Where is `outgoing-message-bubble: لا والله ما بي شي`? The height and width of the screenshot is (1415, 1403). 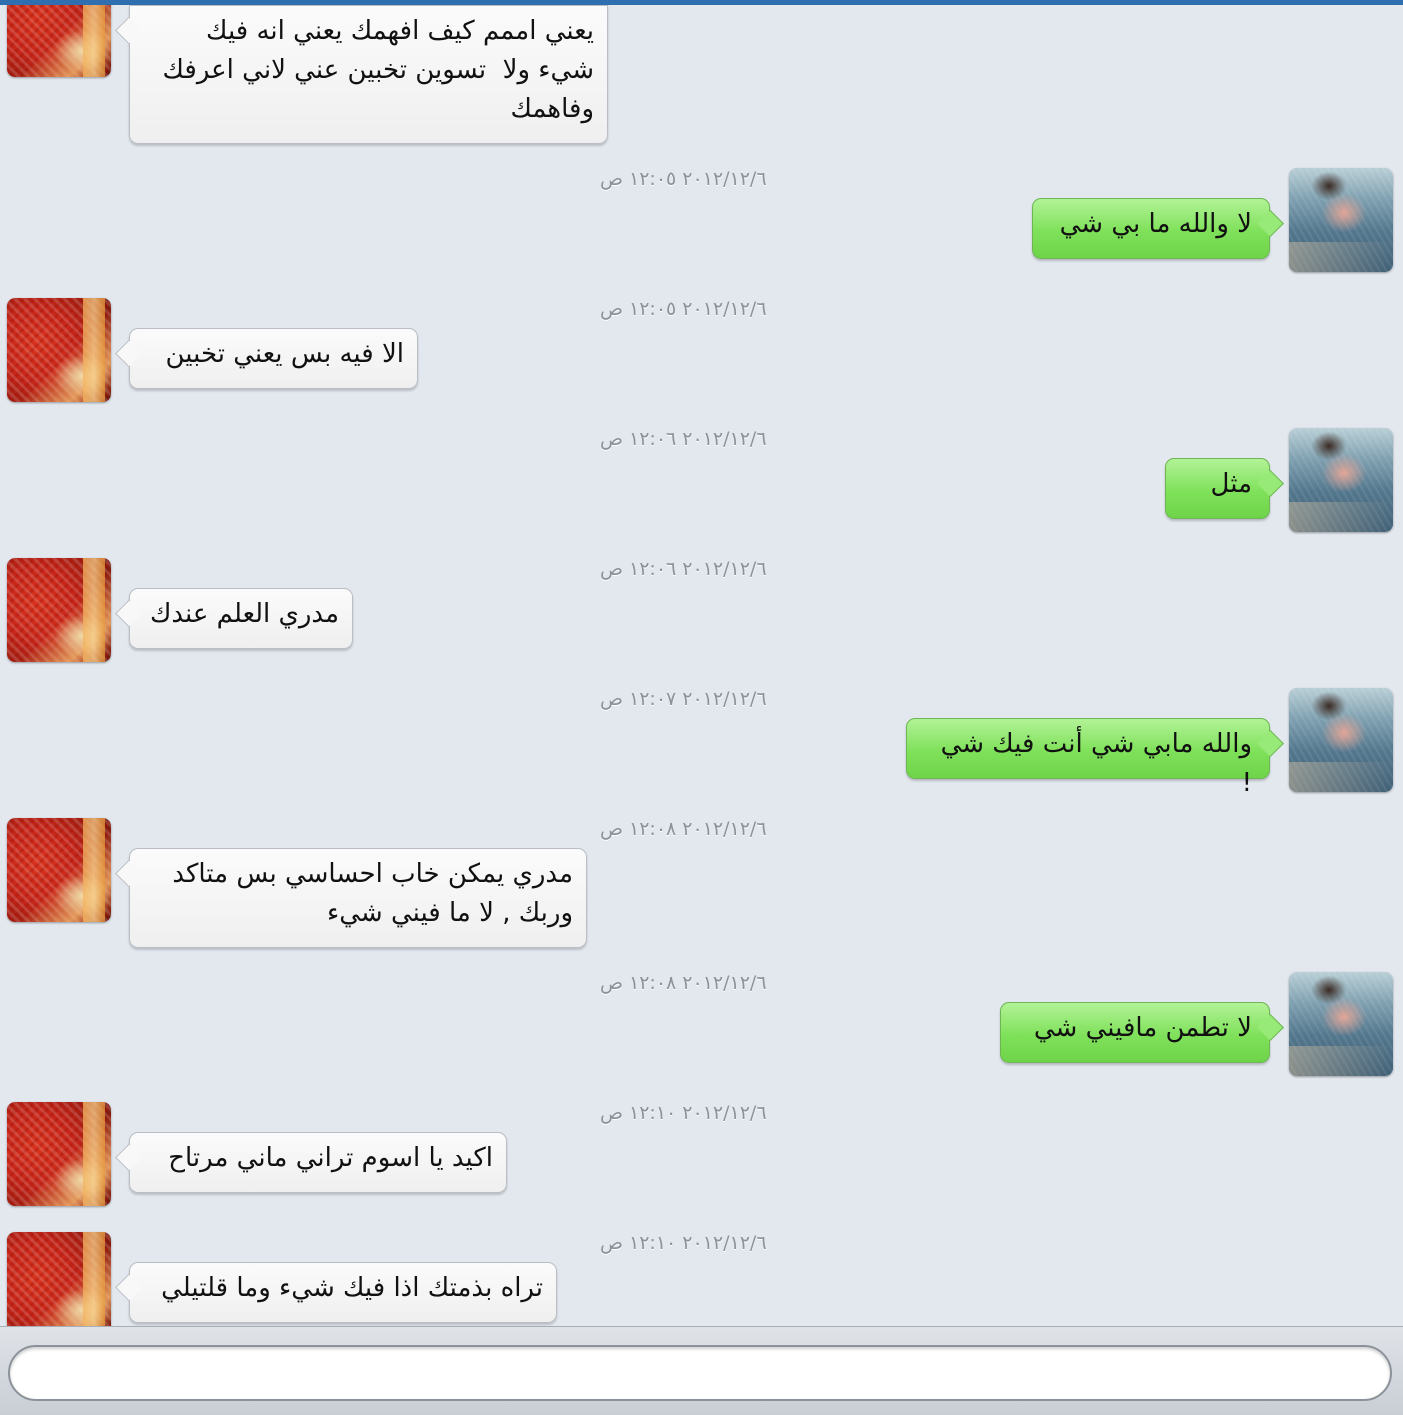
outgoing-message-bubble: لا والله ما بي شي is located at coordinates (1151, 228).